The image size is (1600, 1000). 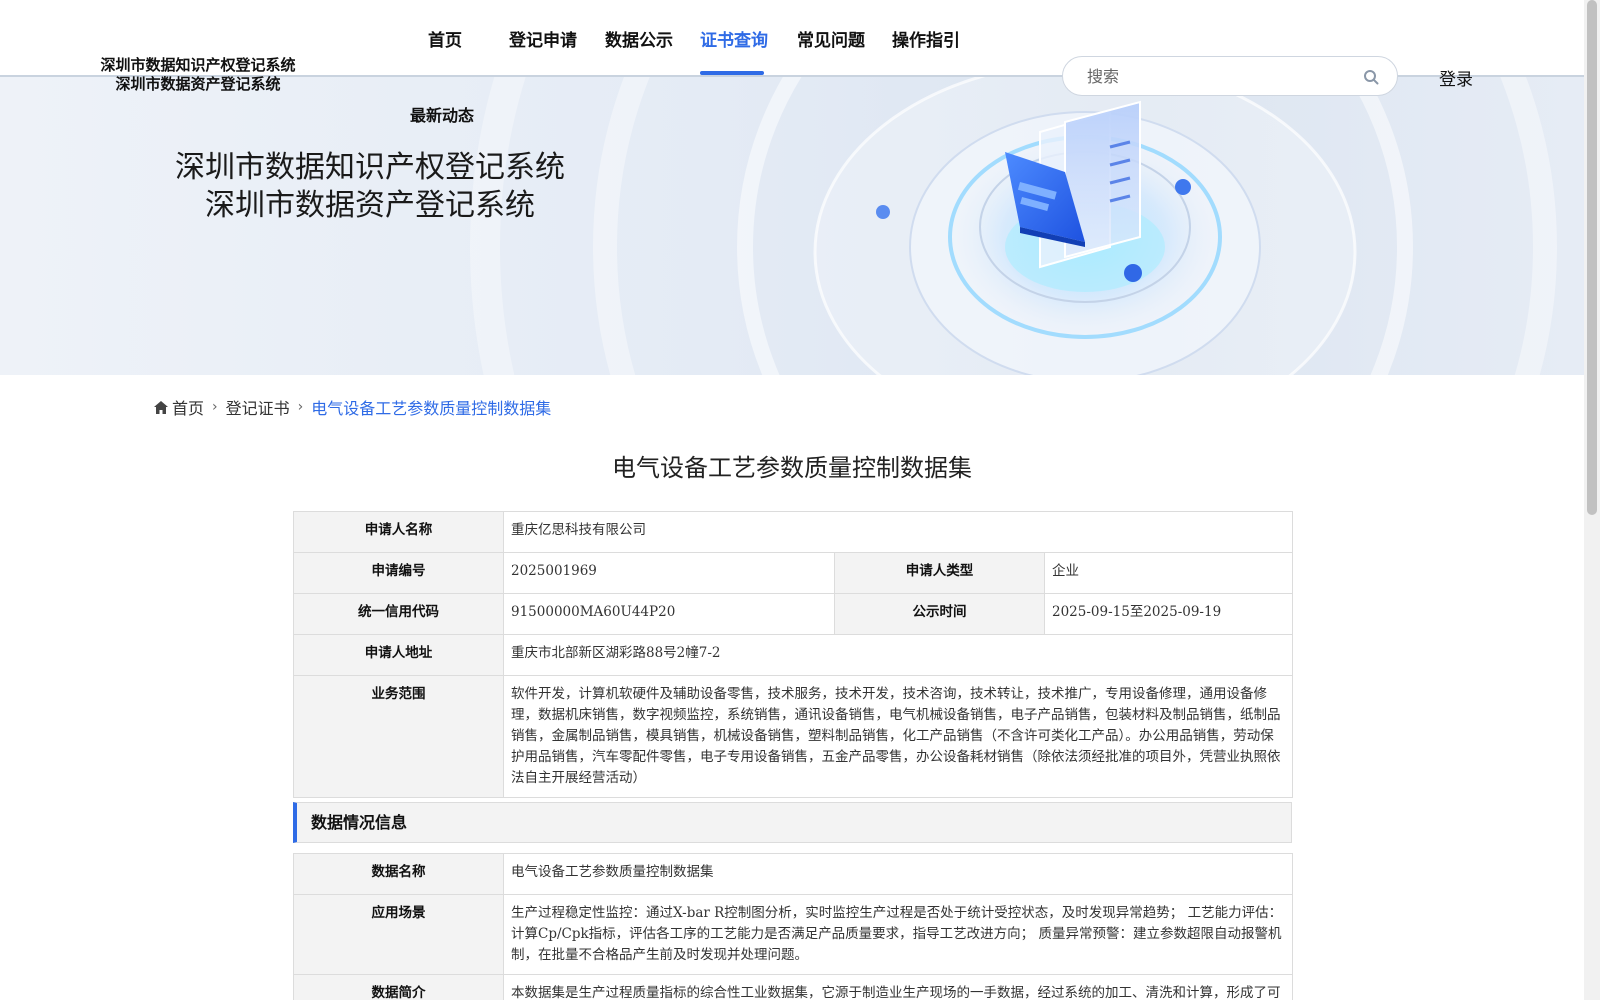 I want to click on data-info-section-header: 数据情况信息, so click(x=792, y=822).